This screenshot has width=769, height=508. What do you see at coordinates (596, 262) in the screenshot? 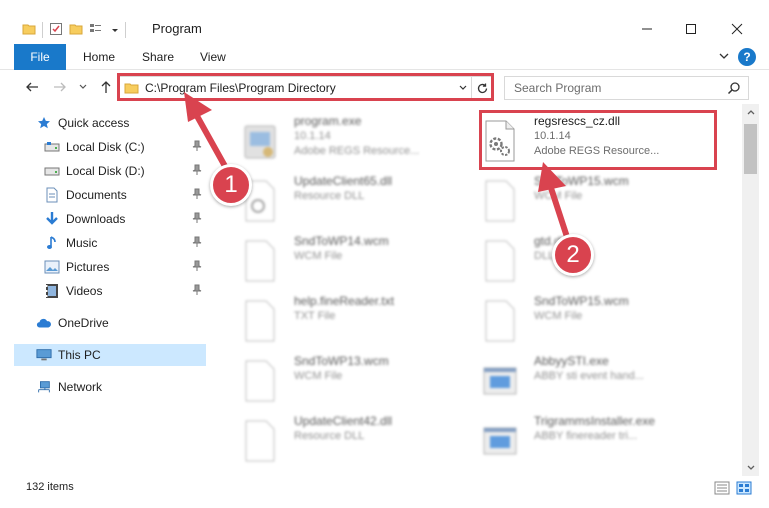
I see `file-item-gtd-dll: gtd.dll DLL File` at bounding box center [596, 262].